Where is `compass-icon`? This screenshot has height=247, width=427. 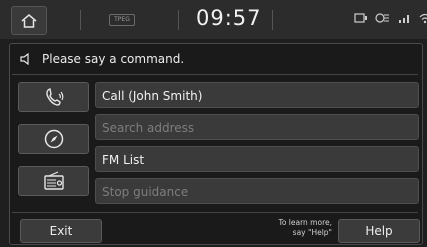
compass-icon is located at coordinates (53, 139).